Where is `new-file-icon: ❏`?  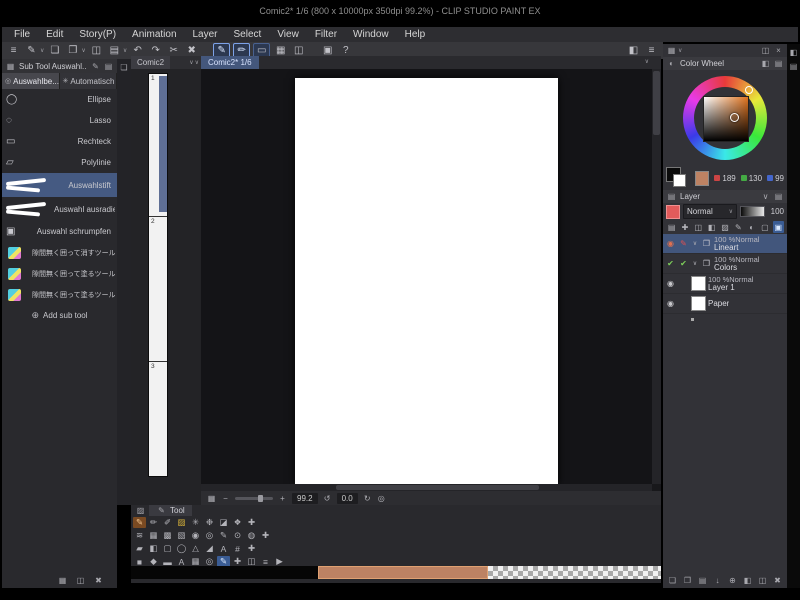 new-file-icon: ❏ is located at coordinates (54, 51).